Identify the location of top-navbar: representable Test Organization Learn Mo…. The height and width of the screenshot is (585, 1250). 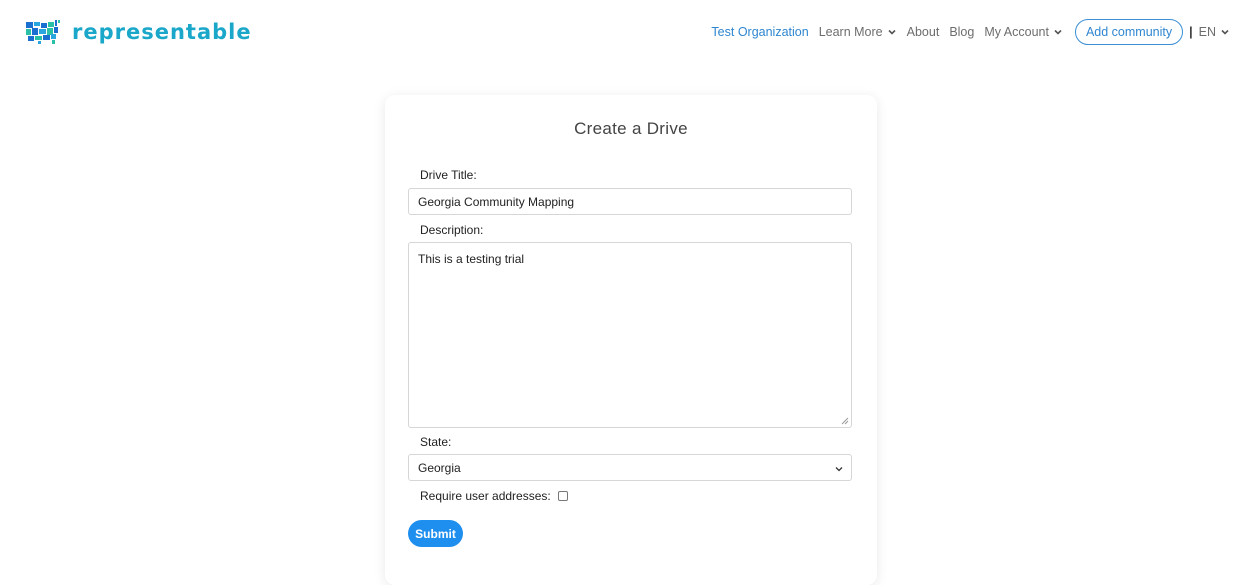
(625, 32).